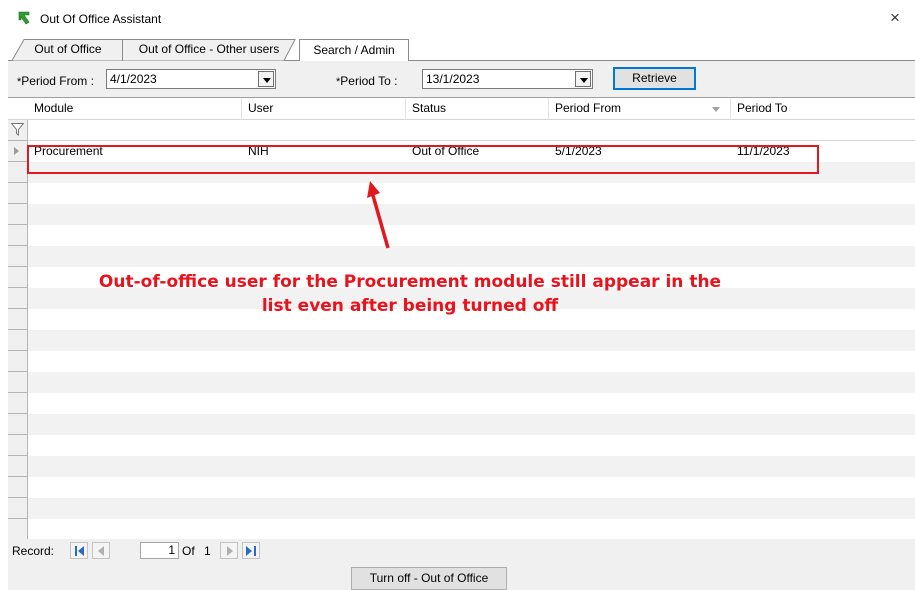 Image resolution: width=915 pixels, height=590 pixels. Describe the element at coordinates (823, 109) in the screenshot. I see `column-header-period-to: Period To` at that location.